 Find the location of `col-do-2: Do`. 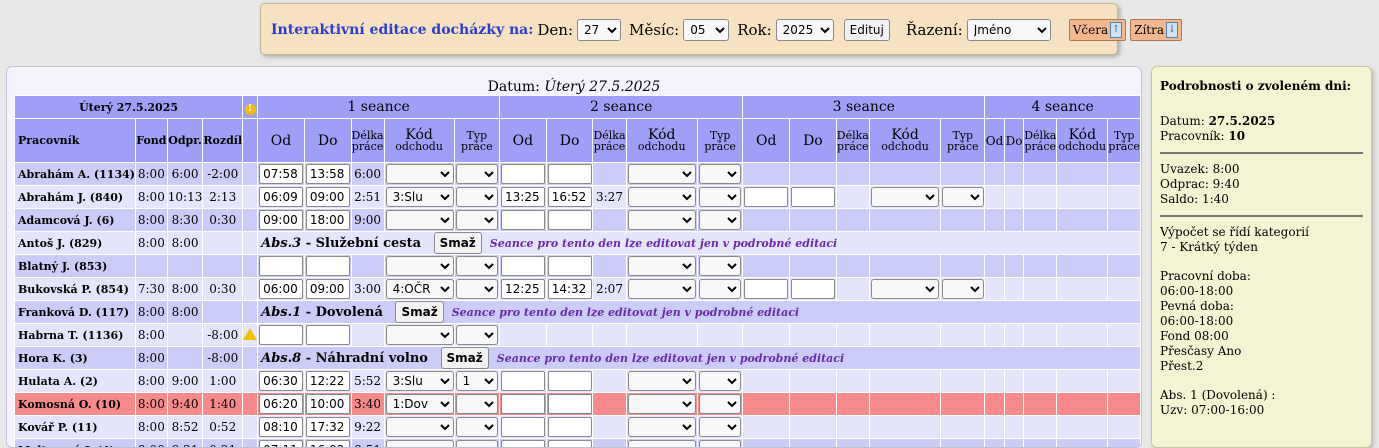

col-do-2: Do is located at coordinates (569, 141).